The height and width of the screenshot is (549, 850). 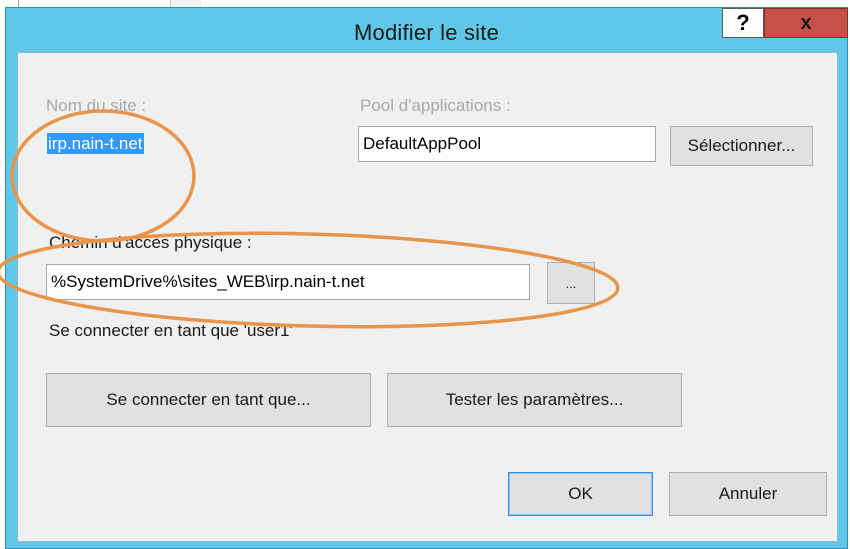 I want to click on close-icon: x, so click(x=806, y=23).